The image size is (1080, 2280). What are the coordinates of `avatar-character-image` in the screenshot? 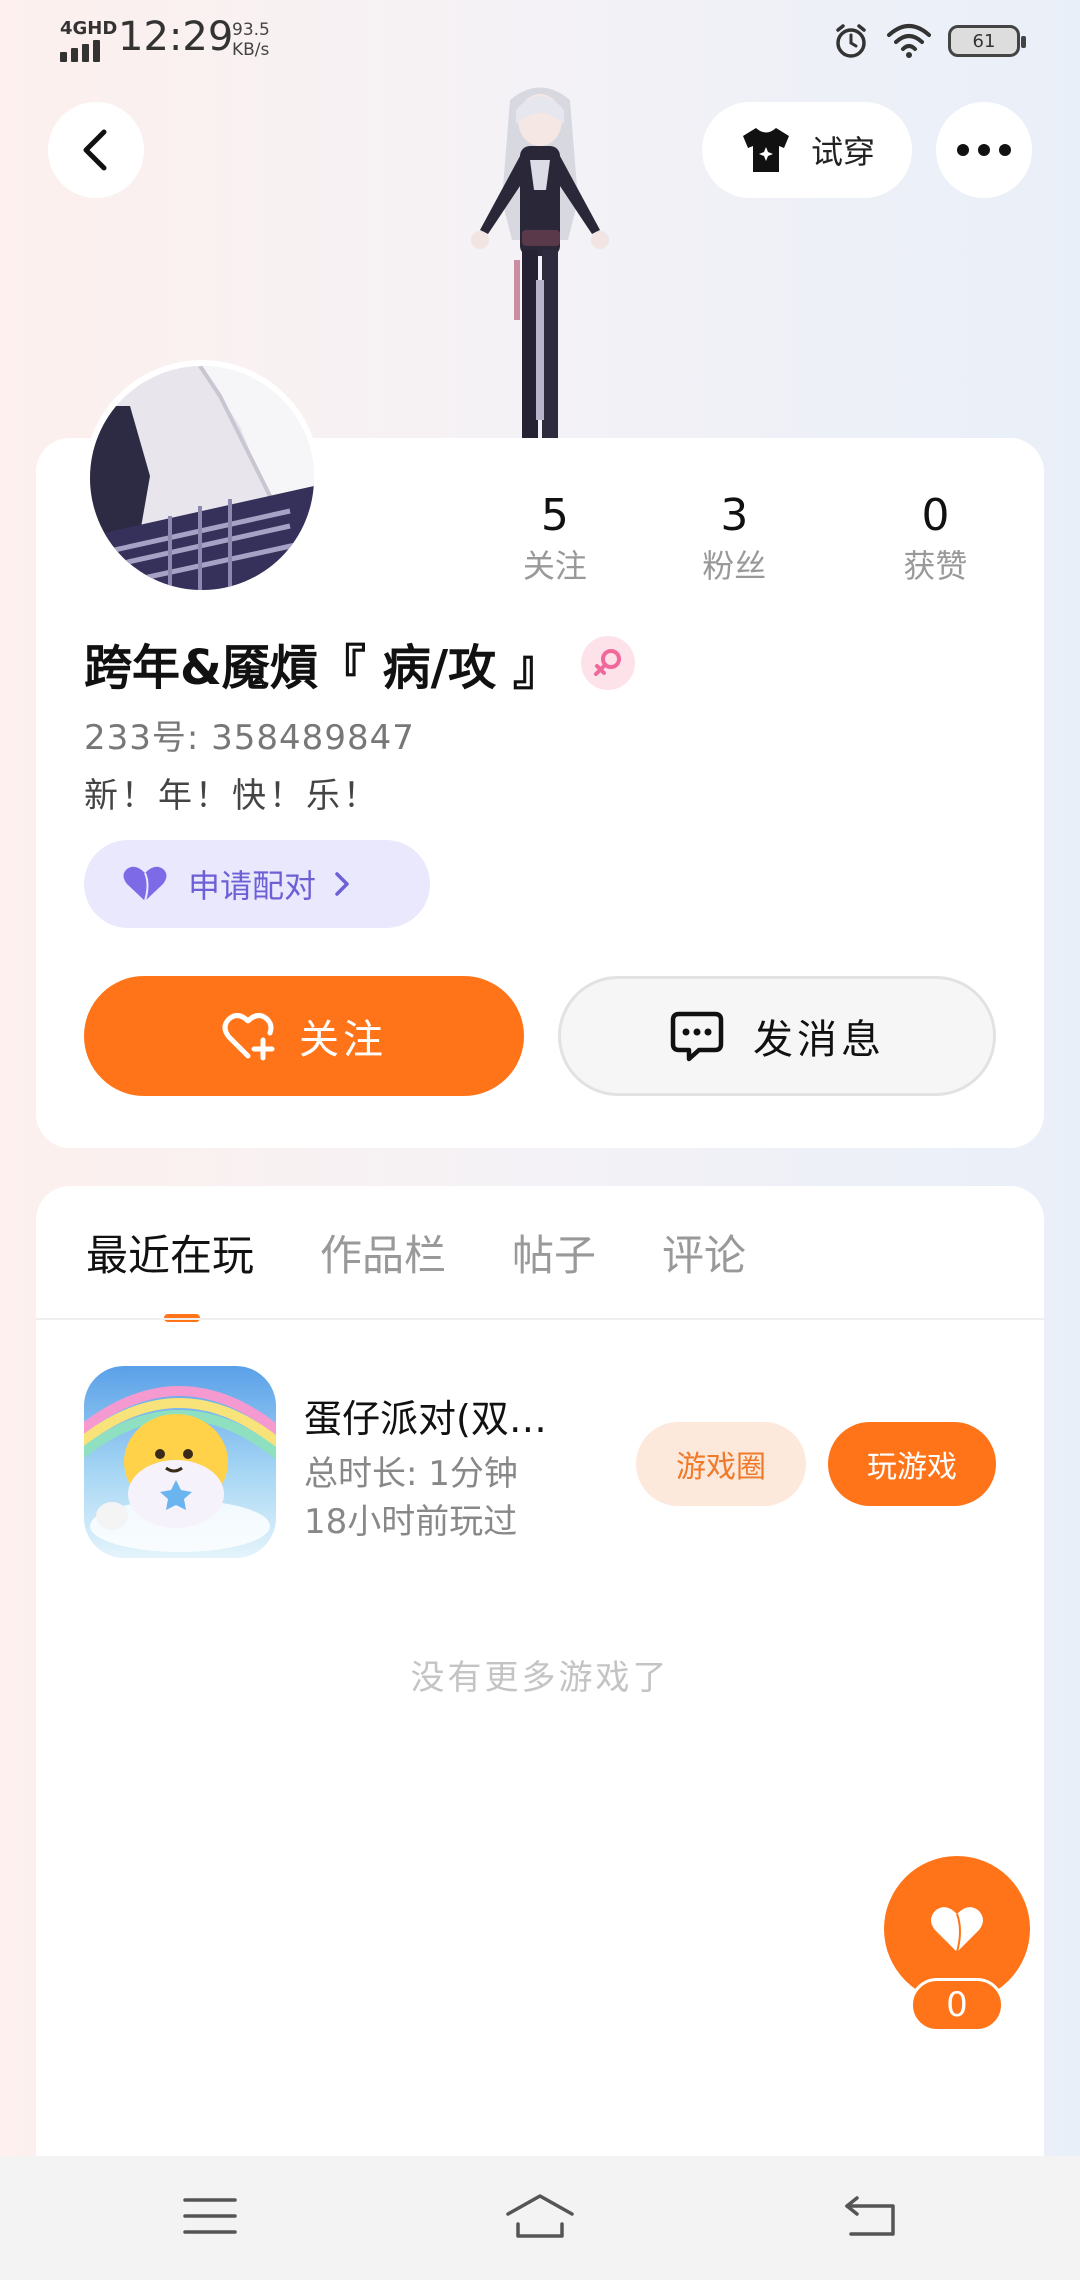 It's located at (540, 260).